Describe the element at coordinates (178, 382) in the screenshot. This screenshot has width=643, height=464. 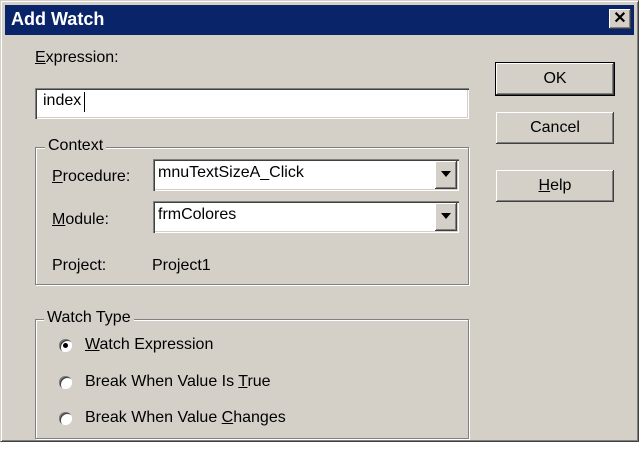
I see `radio-label-break-when-true: Break When Value Is True` at that location.